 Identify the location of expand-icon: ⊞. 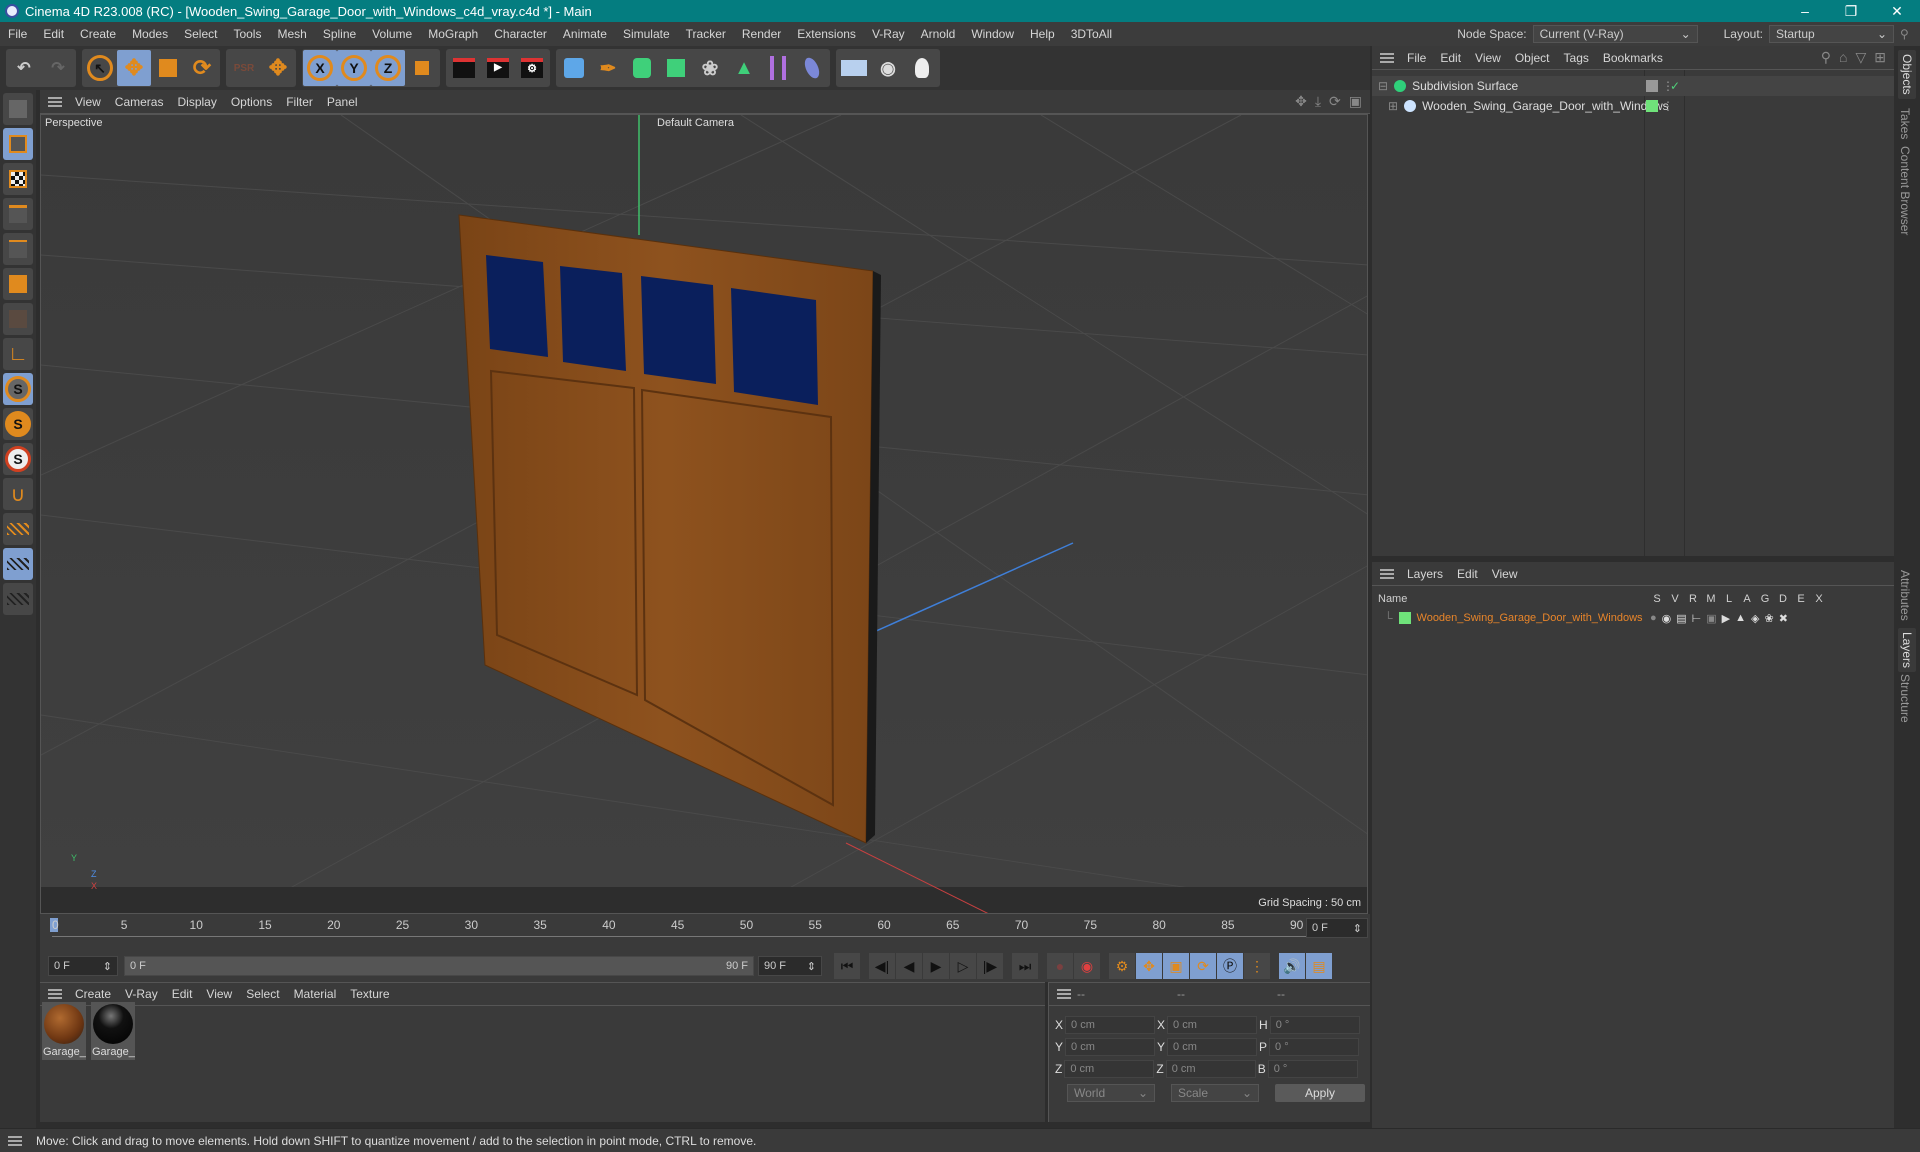
(1393, 106).